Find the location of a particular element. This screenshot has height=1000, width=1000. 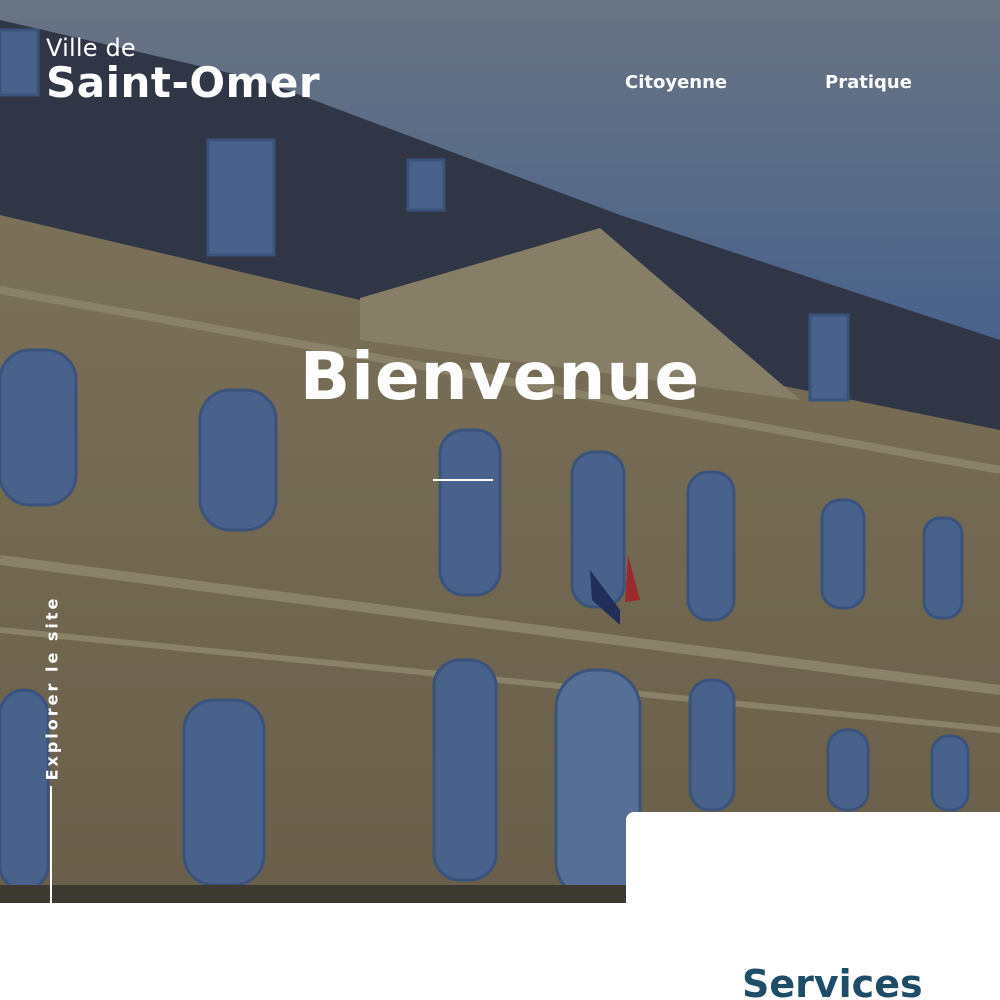

nav-item-pratique: Pratique is located at coordinates (868, 82).